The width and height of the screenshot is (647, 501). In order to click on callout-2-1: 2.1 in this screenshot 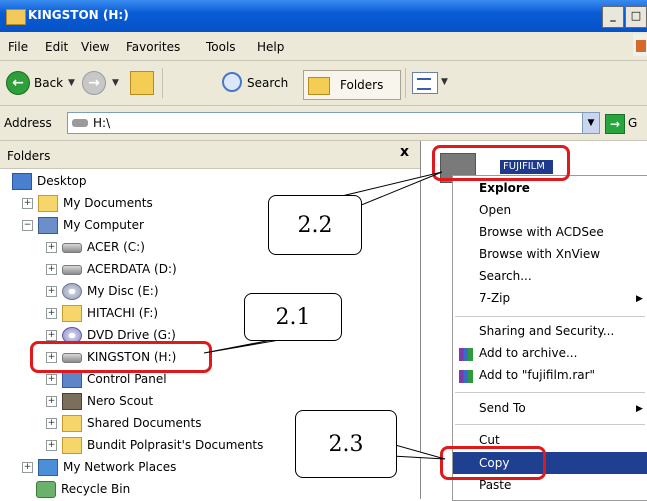, I will do `click(293, 317)`.